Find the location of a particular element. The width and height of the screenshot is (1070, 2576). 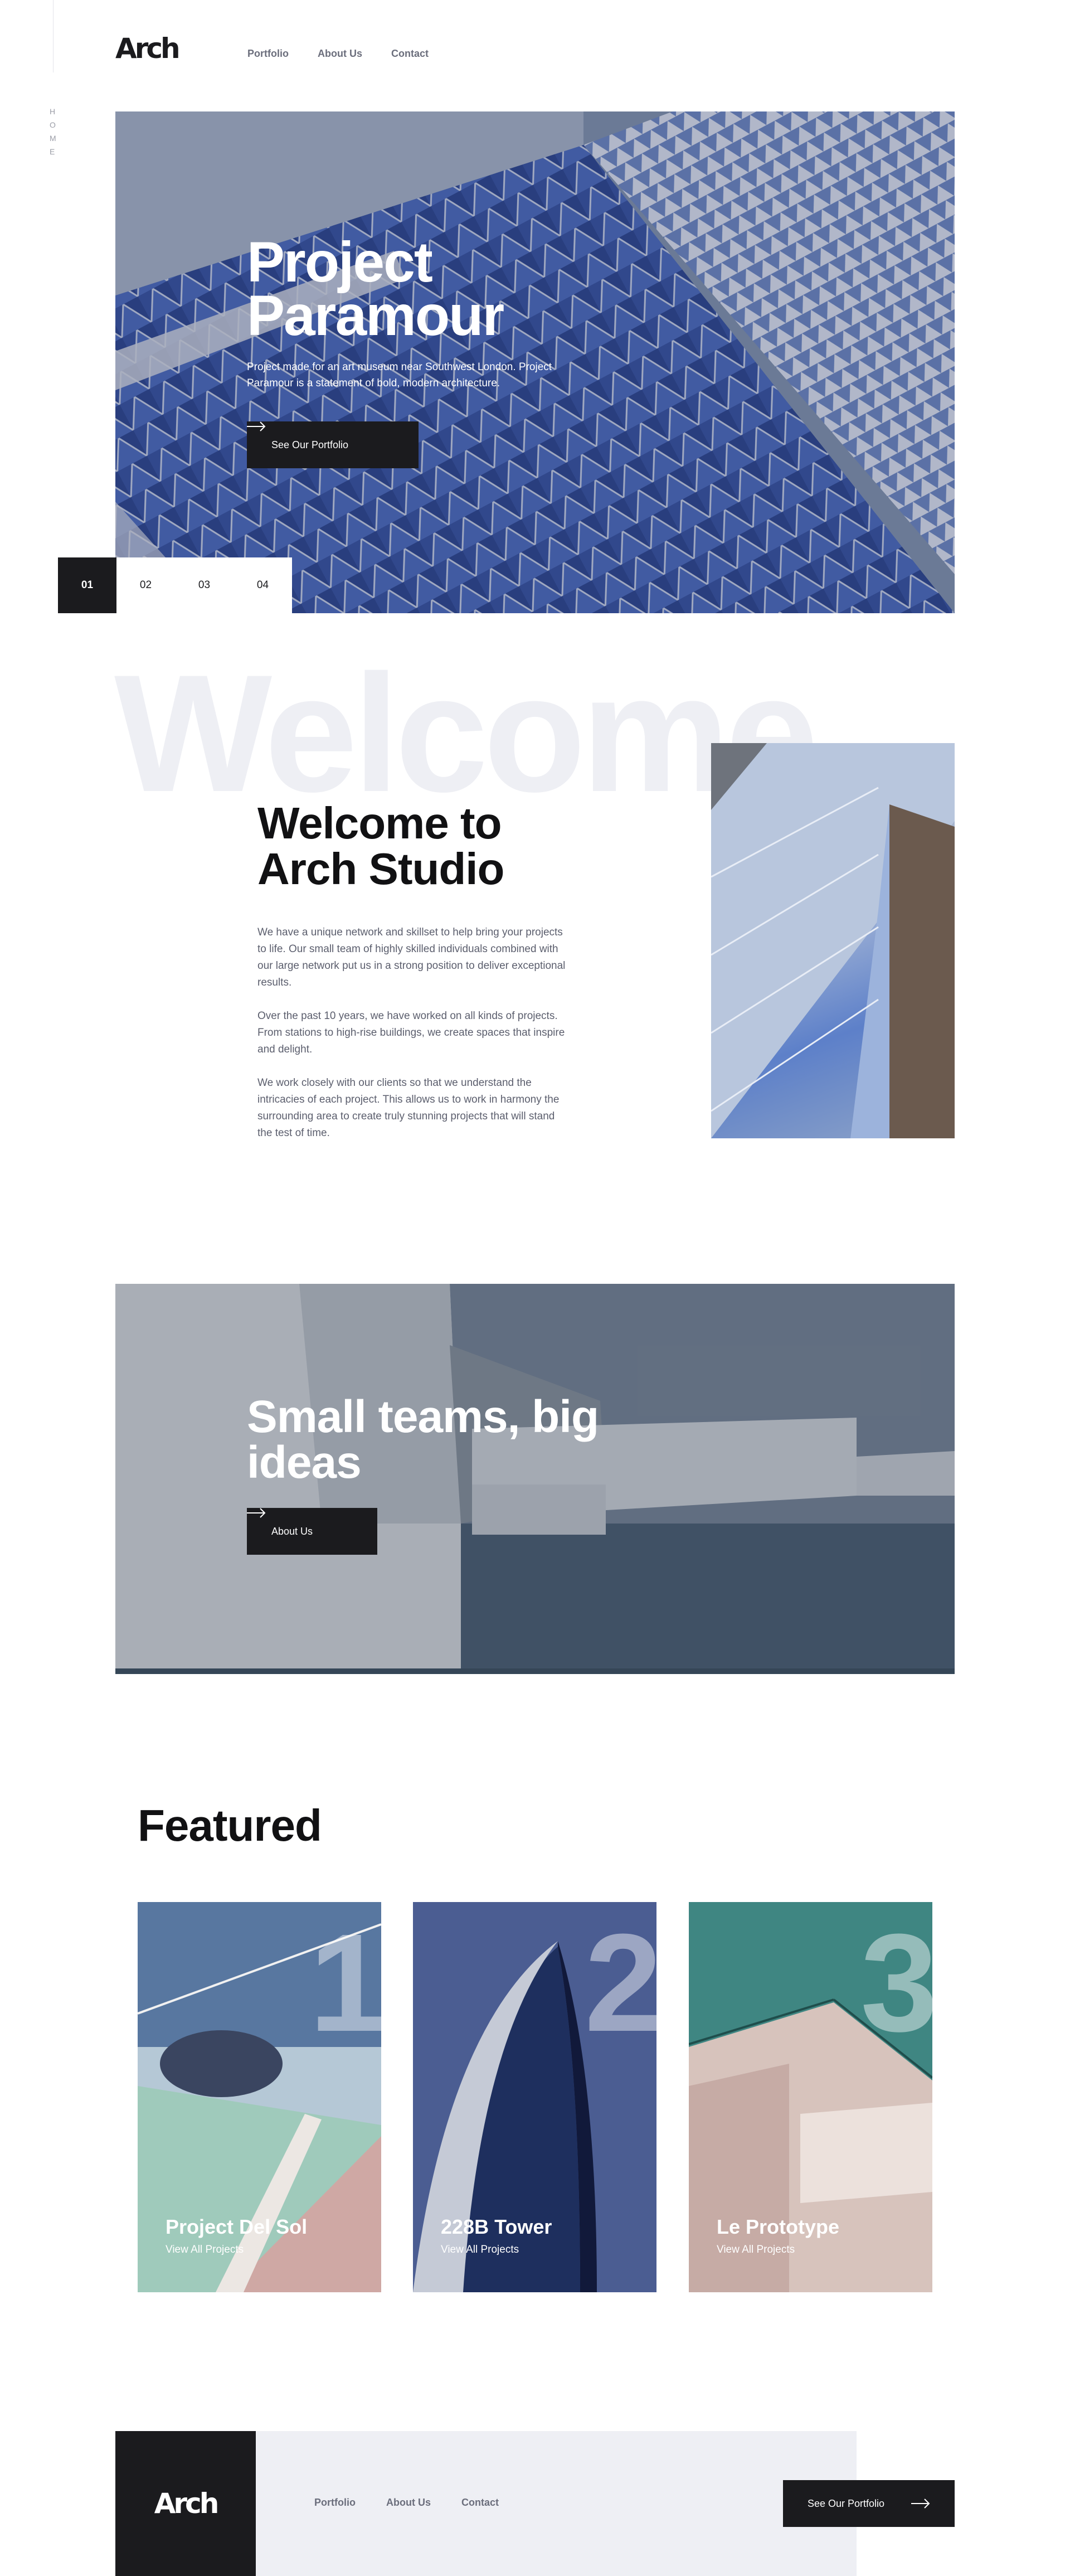

about-us-button: About Us is located at coordinates (312, 1532).